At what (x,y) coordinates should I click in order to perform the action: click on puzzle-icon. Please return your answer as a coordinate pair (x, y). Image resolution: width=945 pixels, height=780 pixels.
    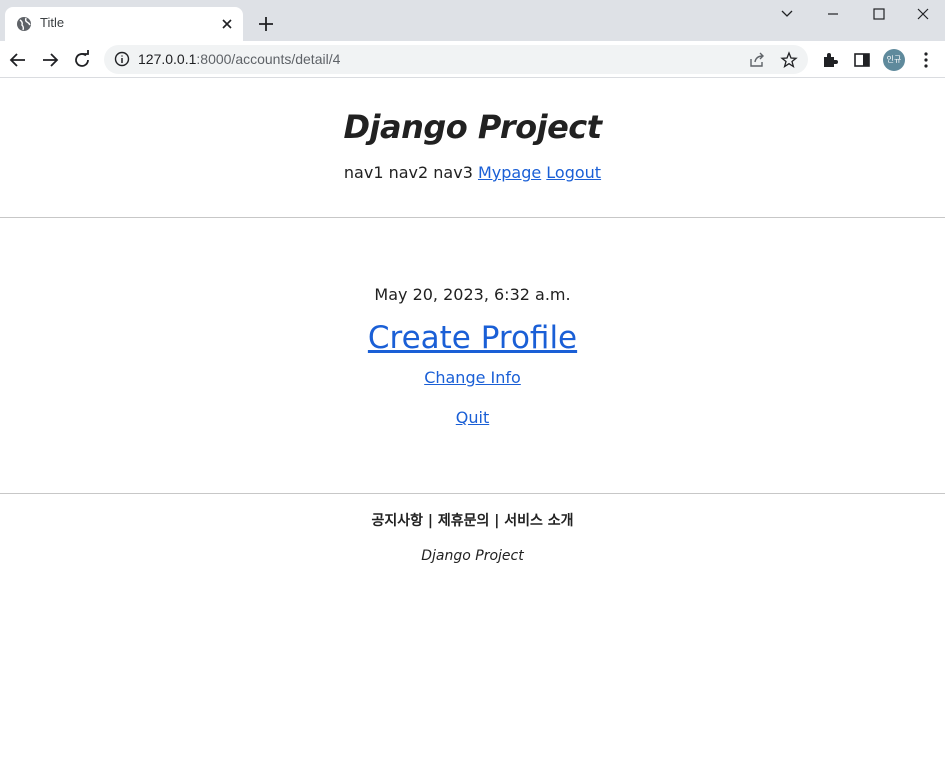
    Looking at the image, I should click on (831, 60).